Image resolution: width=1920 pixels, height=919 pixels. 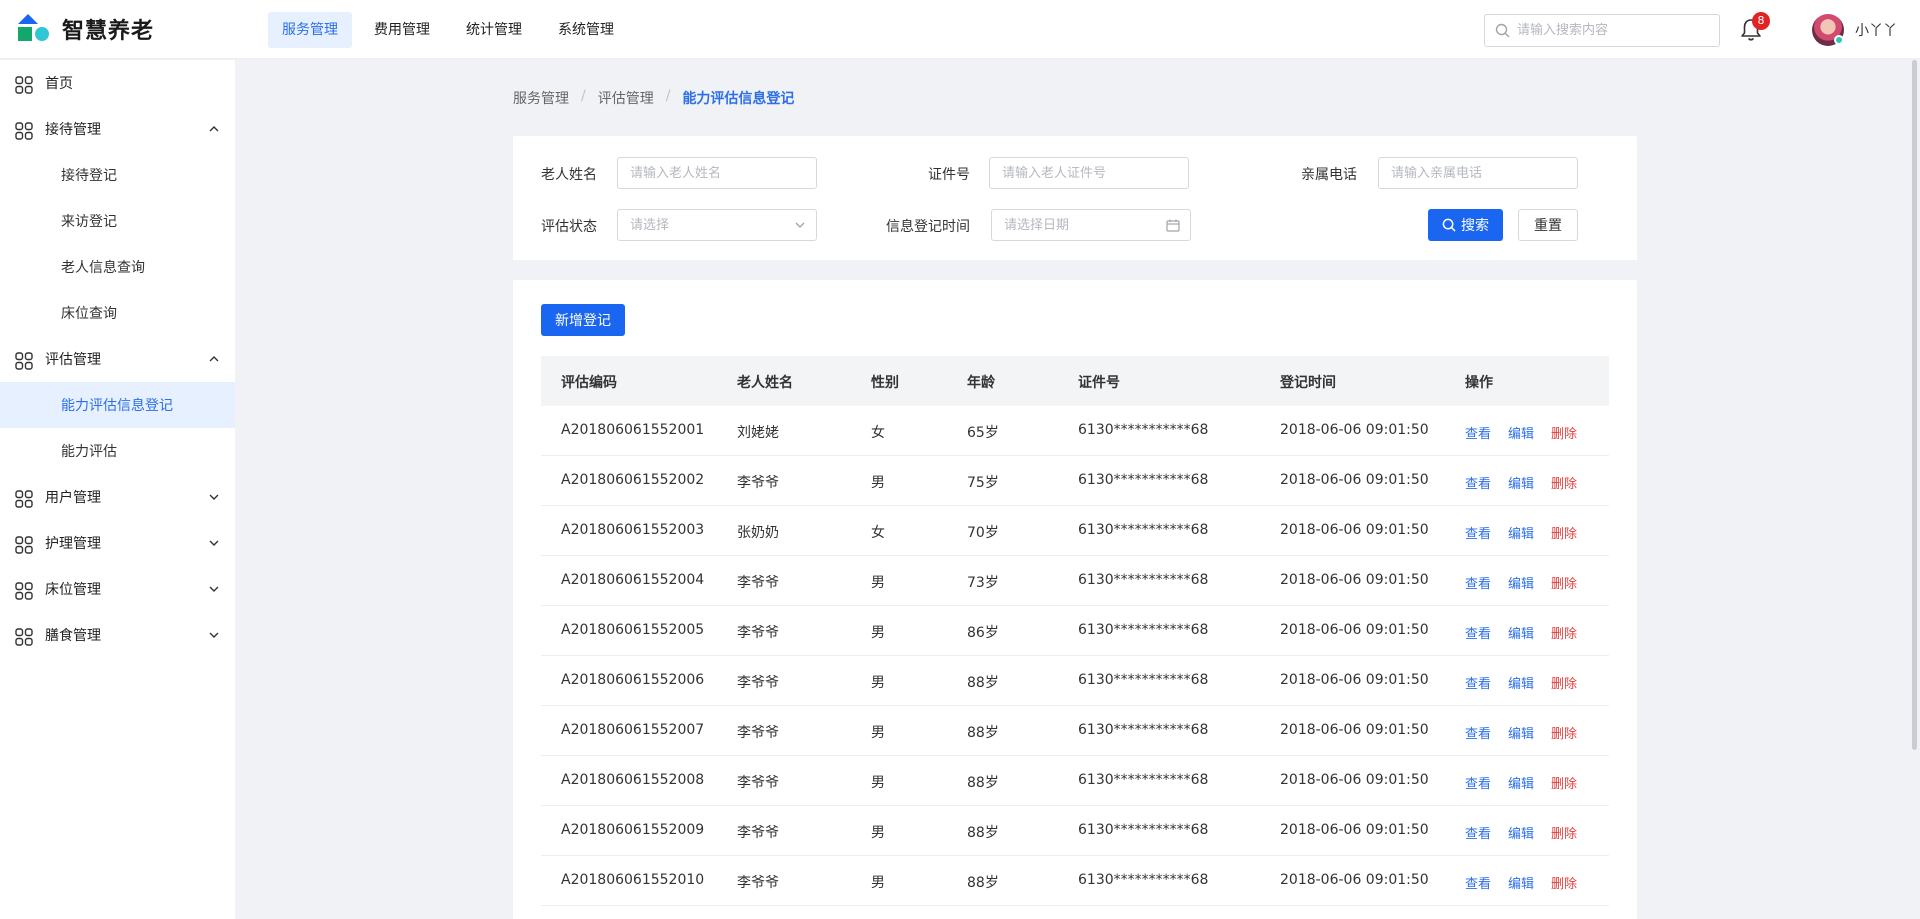 I want to click on sidebar-item-bed: 床位管理, so click(x=117, y=589).